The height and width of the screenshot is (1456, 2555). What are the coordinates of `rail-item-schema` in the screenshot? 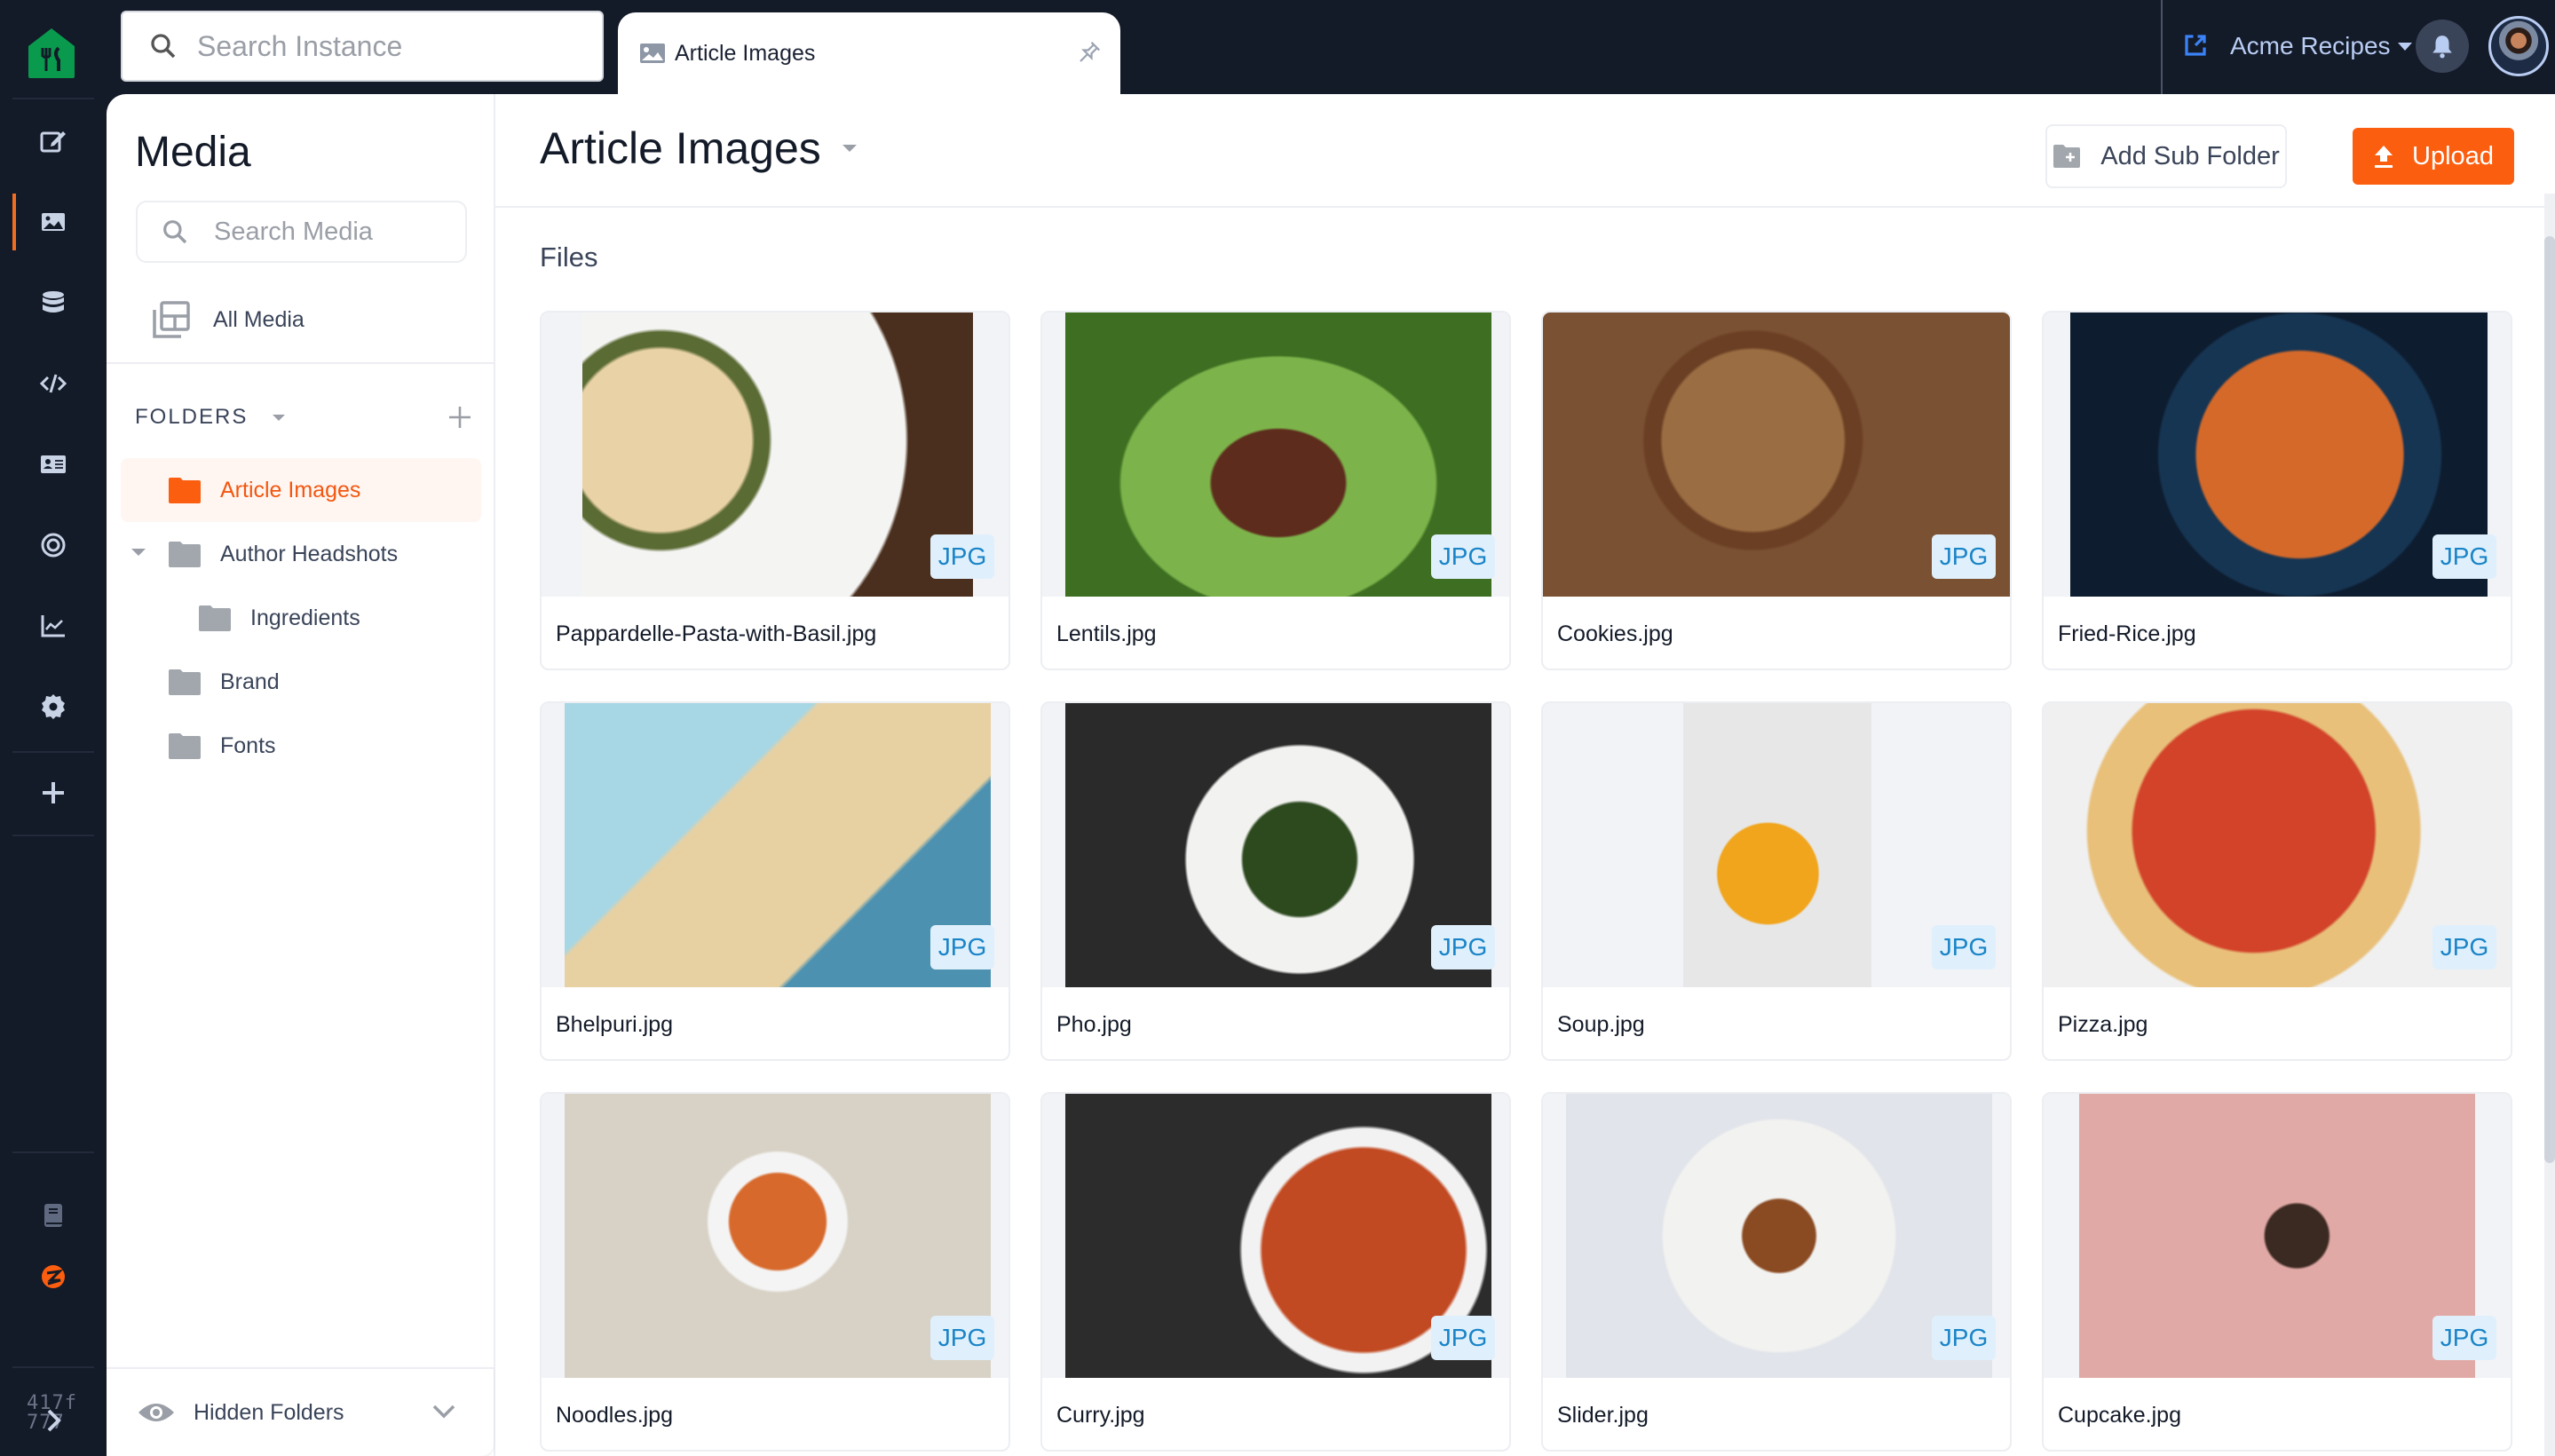 It's located at (53, 302).